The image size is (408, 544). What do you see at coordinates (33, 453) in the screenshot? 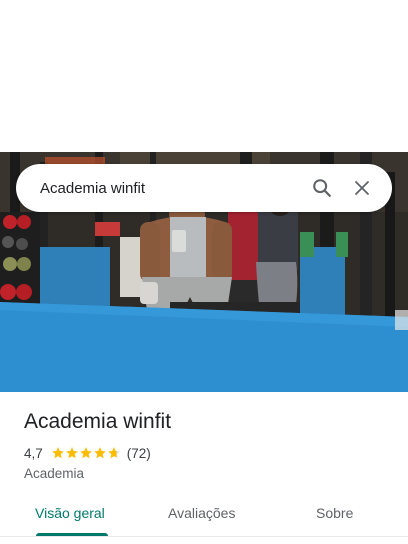
I see `rating-value: 4,7` at bounding box center [33, 453].